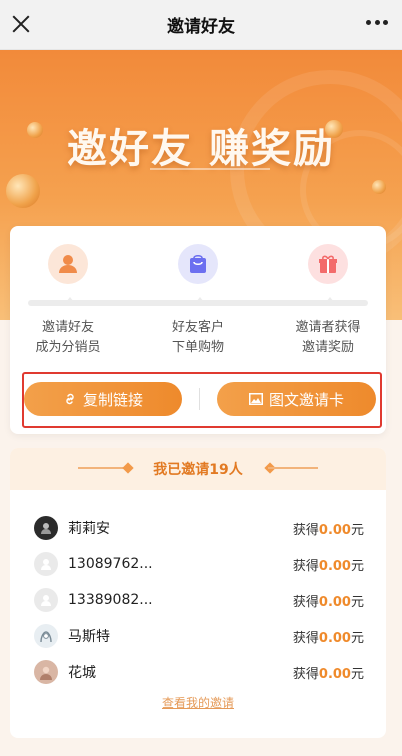 The image size is (402, 756). I want to click on step-label: 邀请好友, so click(67, 327).